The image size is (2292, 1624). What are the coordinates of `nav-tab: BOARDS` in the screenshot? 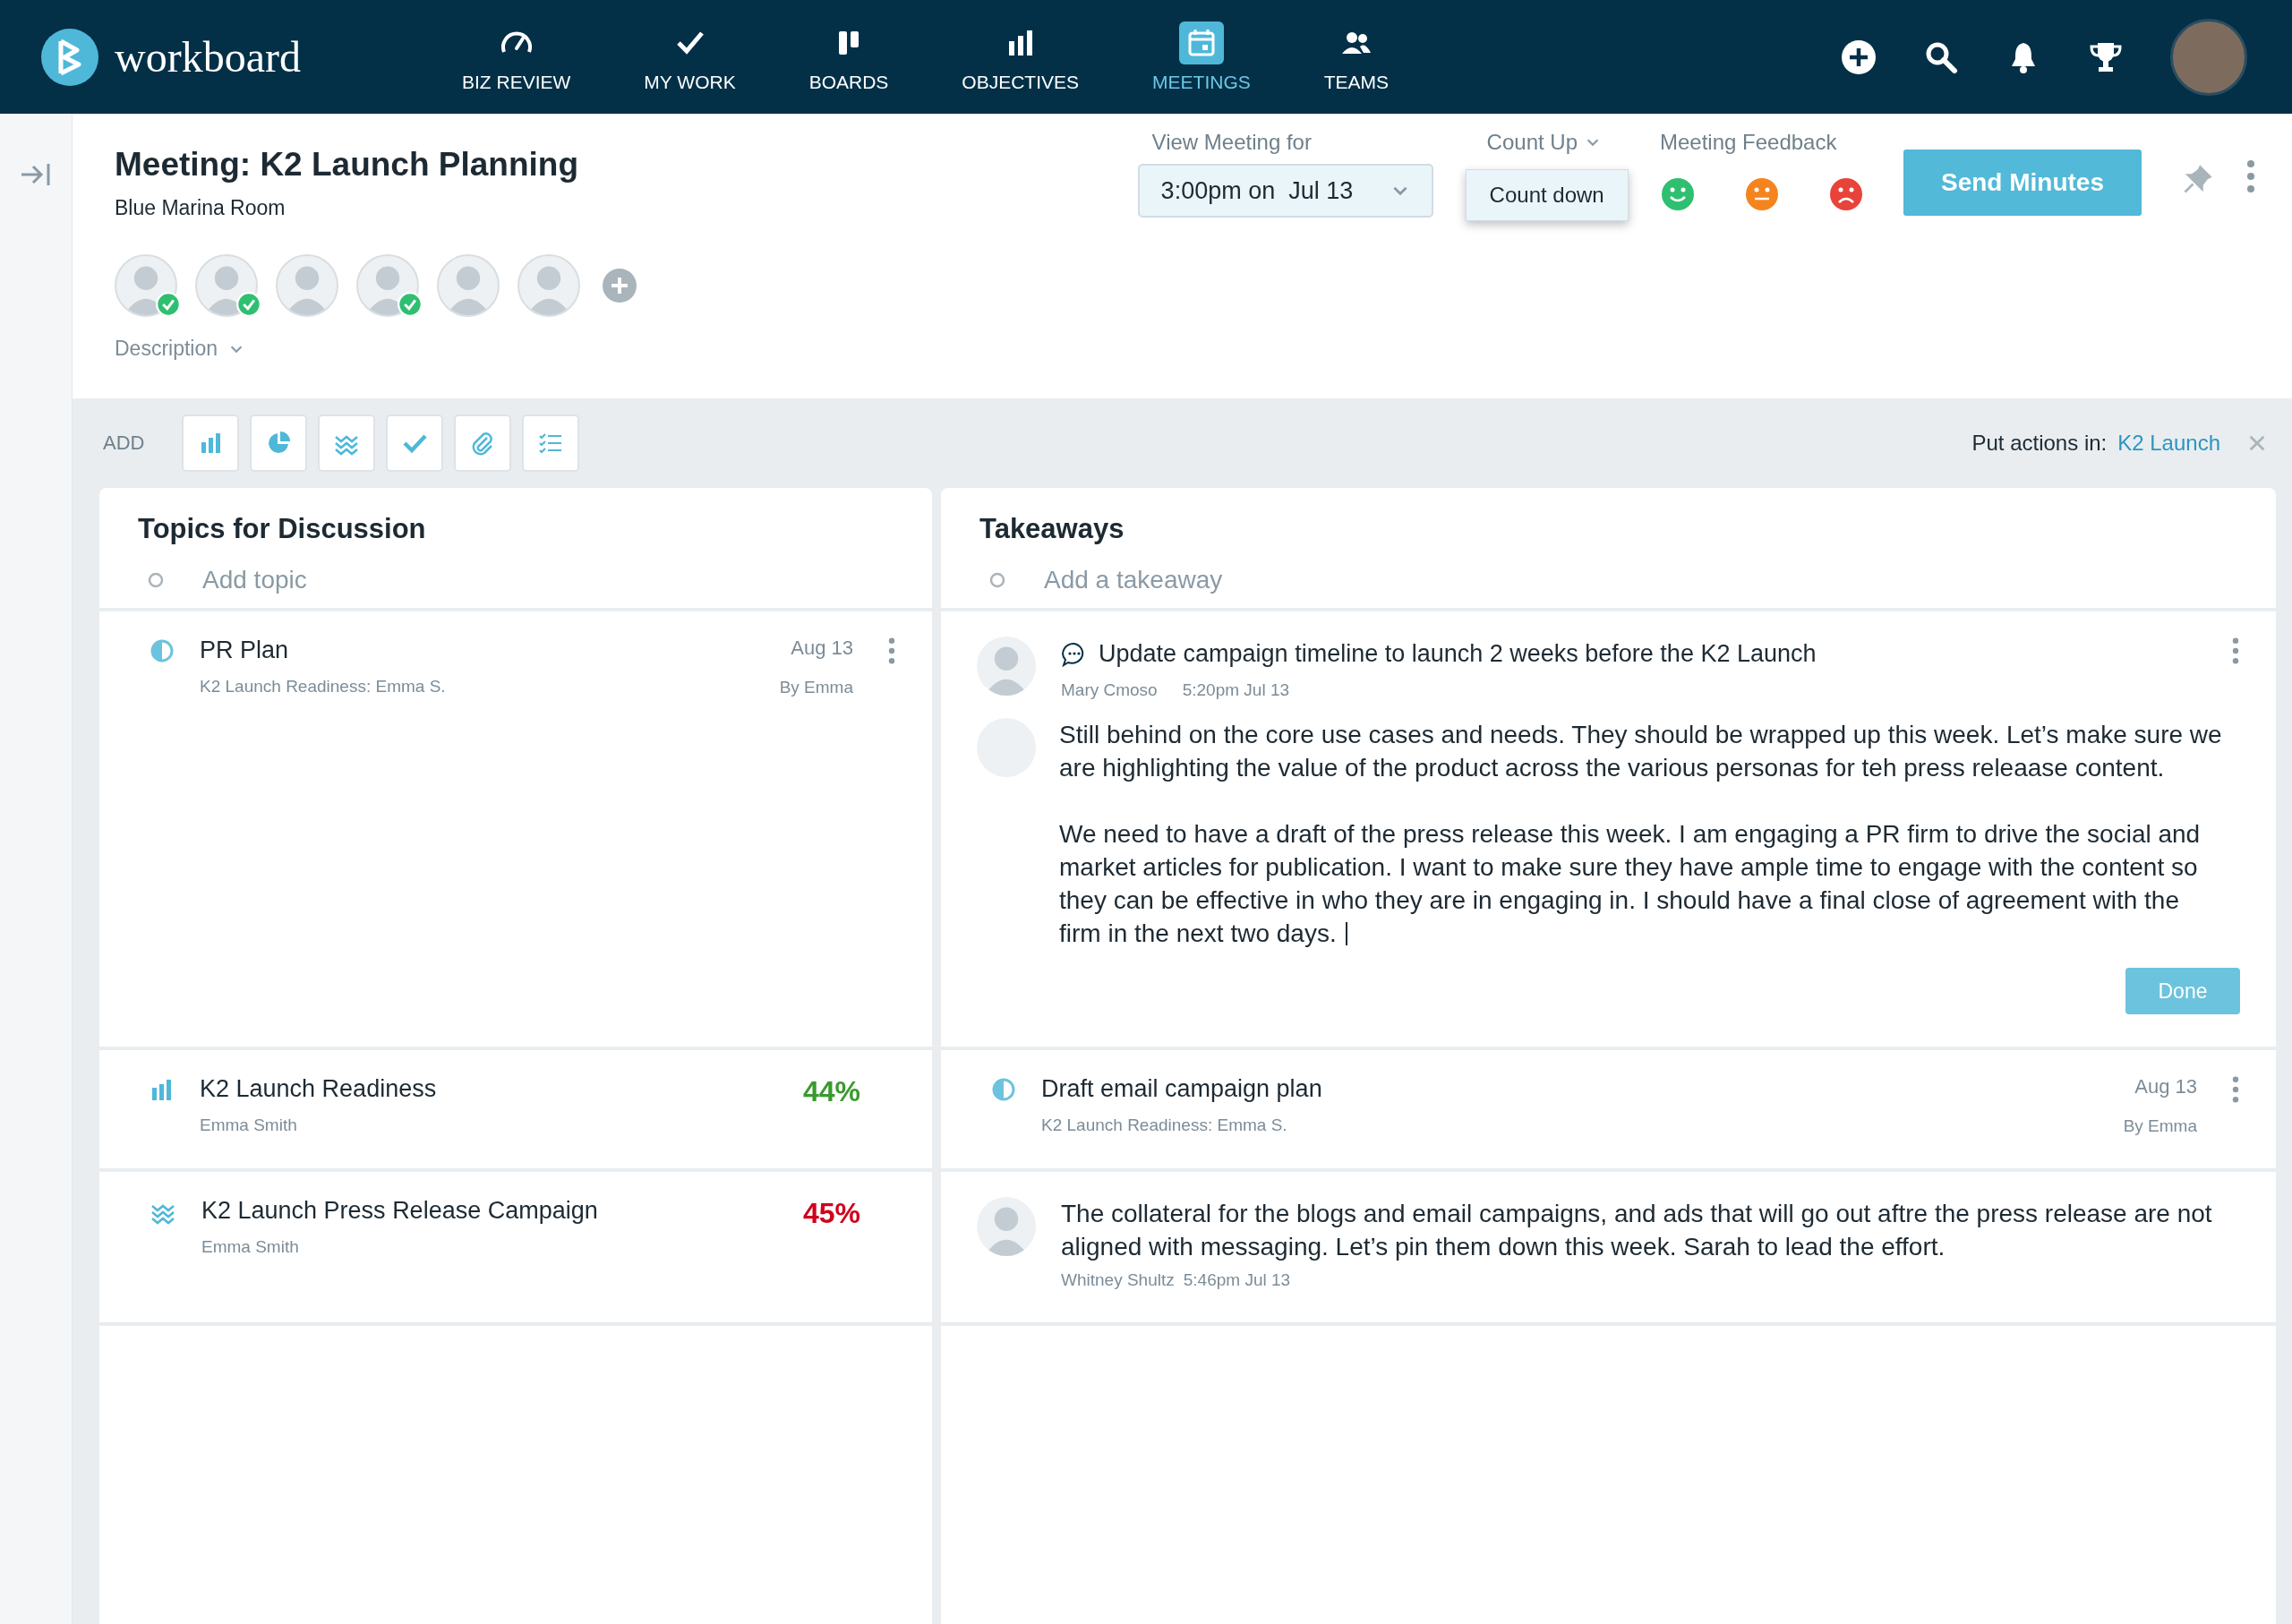 It's located at (849, 57).